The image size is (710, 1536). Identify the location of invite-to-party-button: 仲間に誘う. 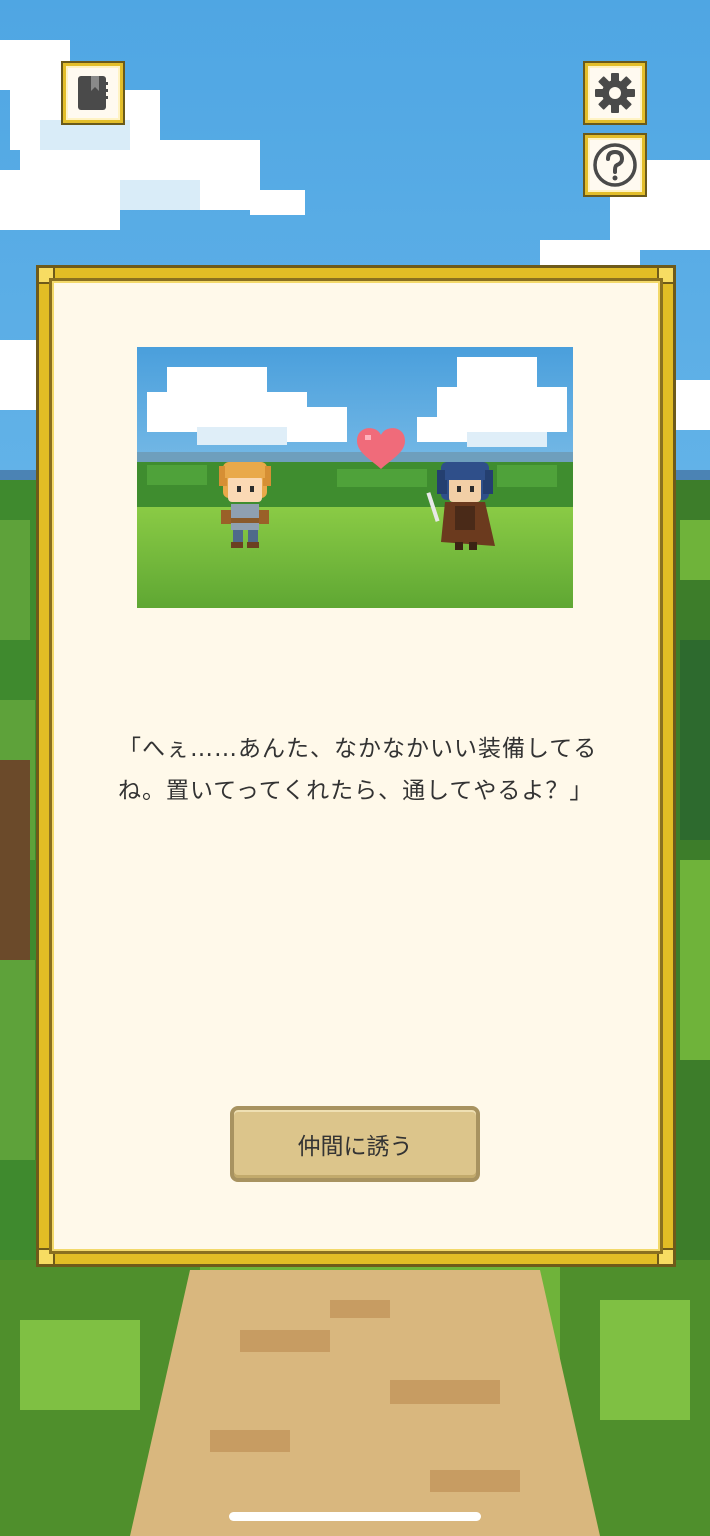
(355, 1144).